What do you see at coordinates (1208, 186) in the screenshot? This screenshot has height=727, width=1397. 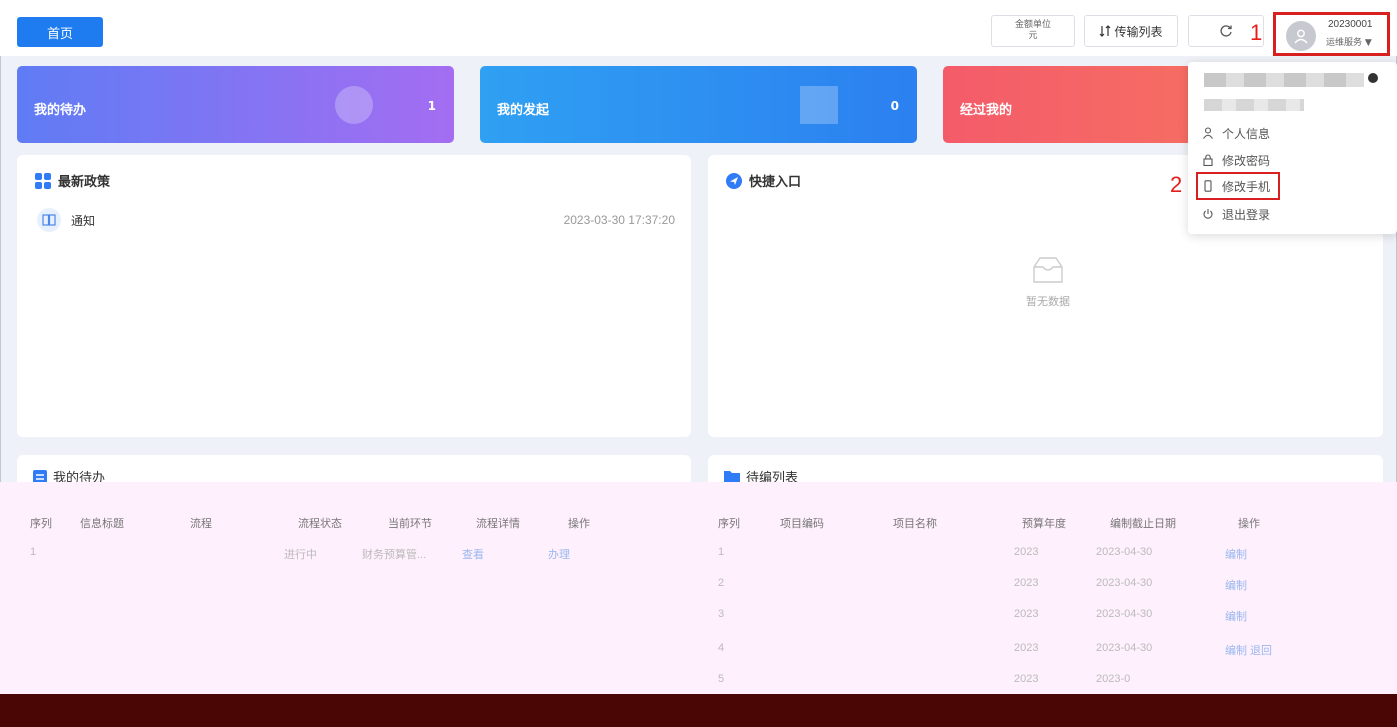 I see `phone-icon` at bounding box center [1208, 186].